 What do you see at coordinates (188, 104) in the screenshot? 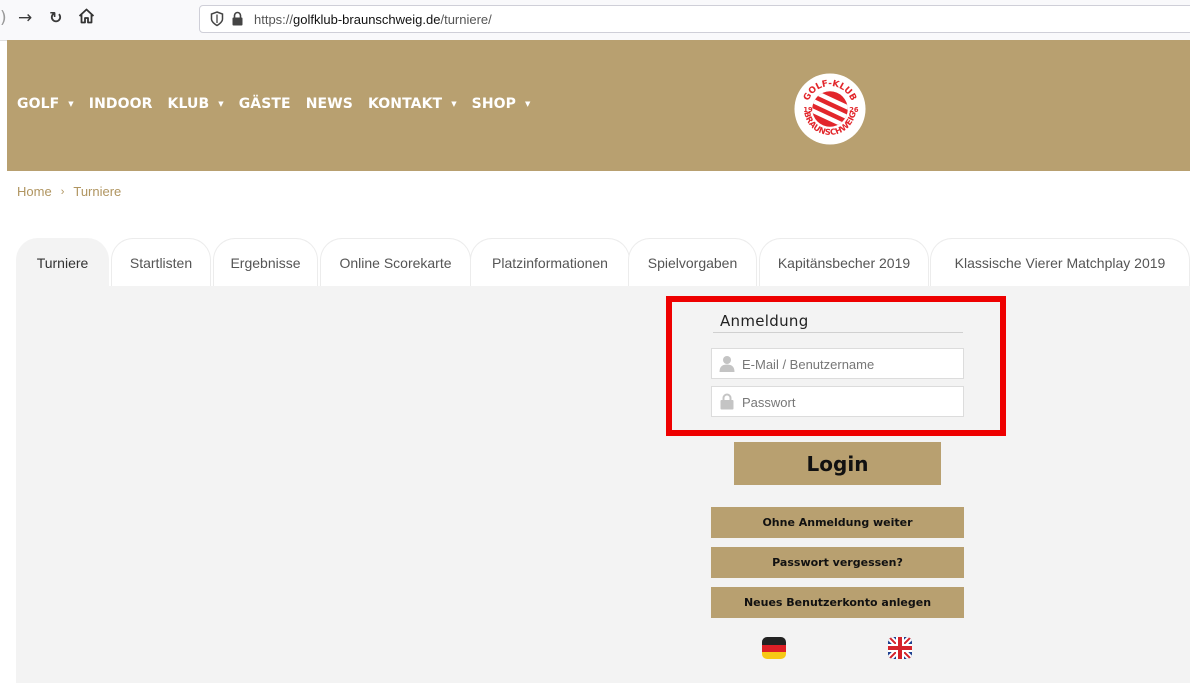
I see `nav-item-label: KLUB` at bounding box center [188, 104].